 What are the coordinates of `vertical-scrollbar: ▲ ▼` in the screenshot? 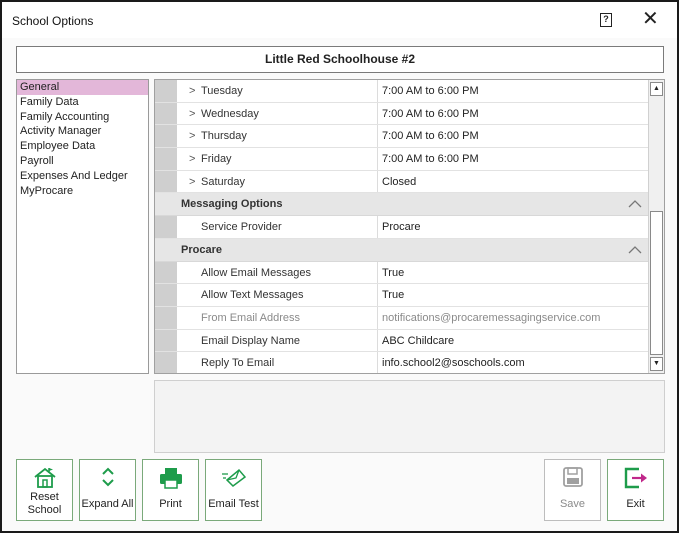 It's located at (656, 226).